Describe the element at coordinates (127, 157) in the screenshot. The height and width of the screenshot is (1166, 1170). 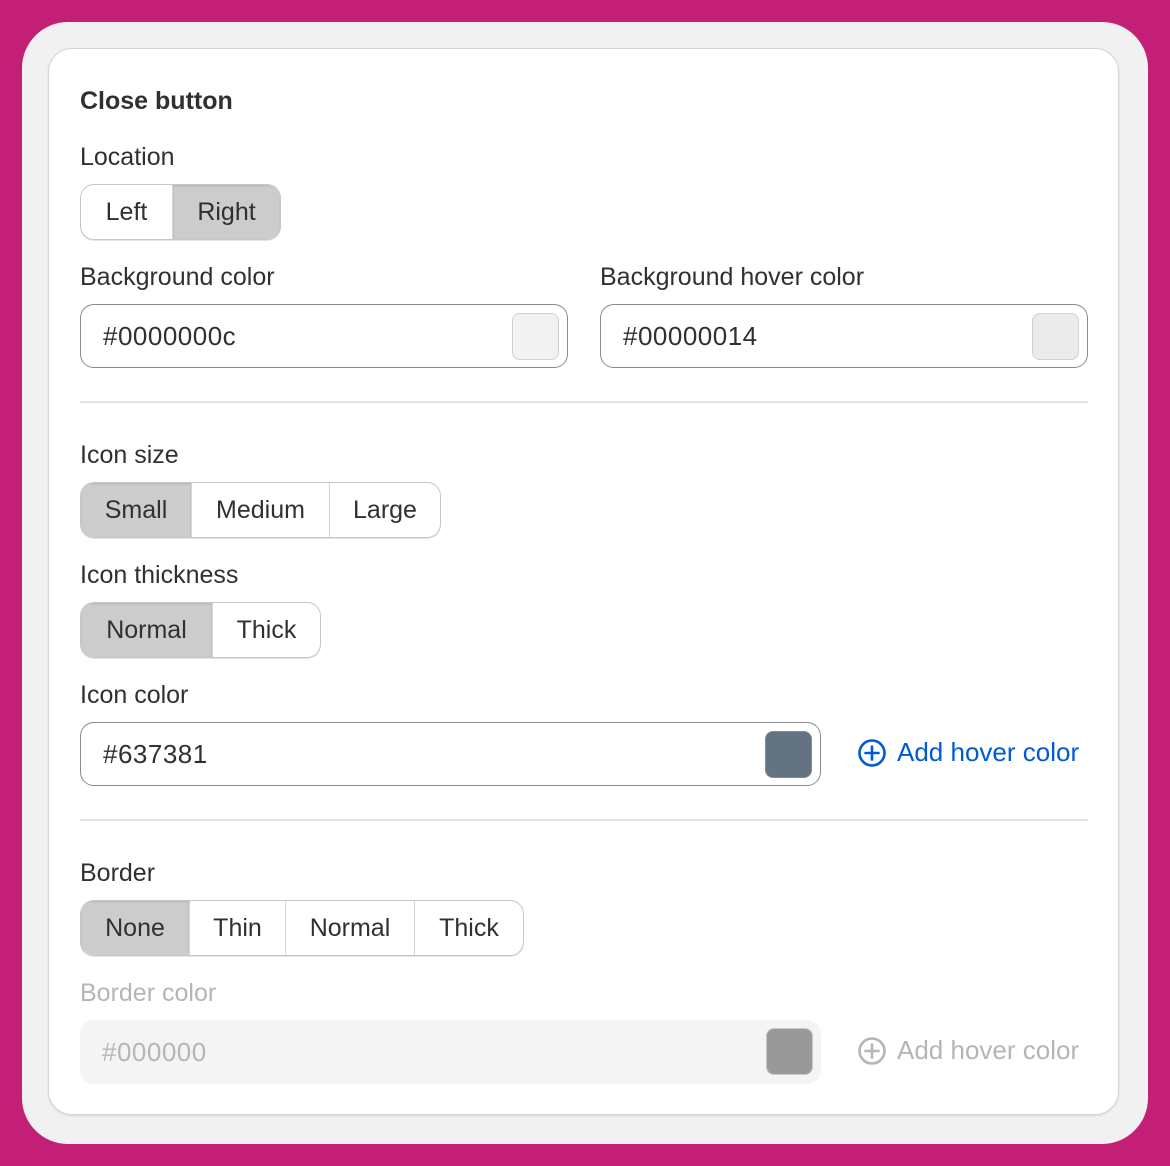
I see `location-label: Location` at that location.